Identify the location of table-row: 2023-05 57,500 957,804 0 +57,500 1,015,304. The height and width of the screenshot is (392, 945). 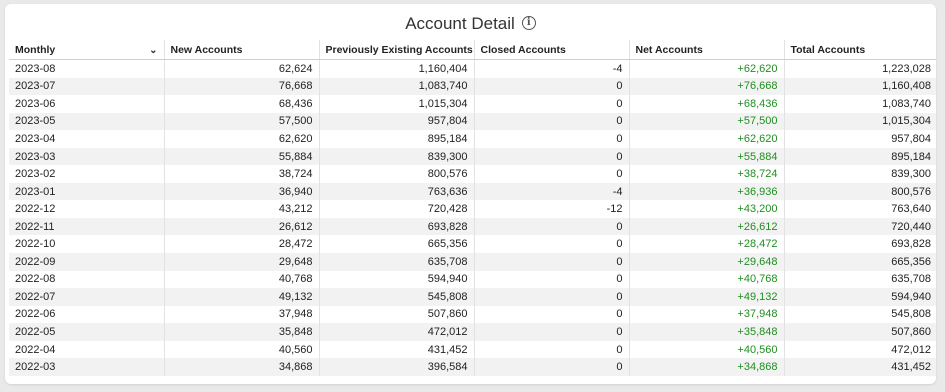
(472, 121).